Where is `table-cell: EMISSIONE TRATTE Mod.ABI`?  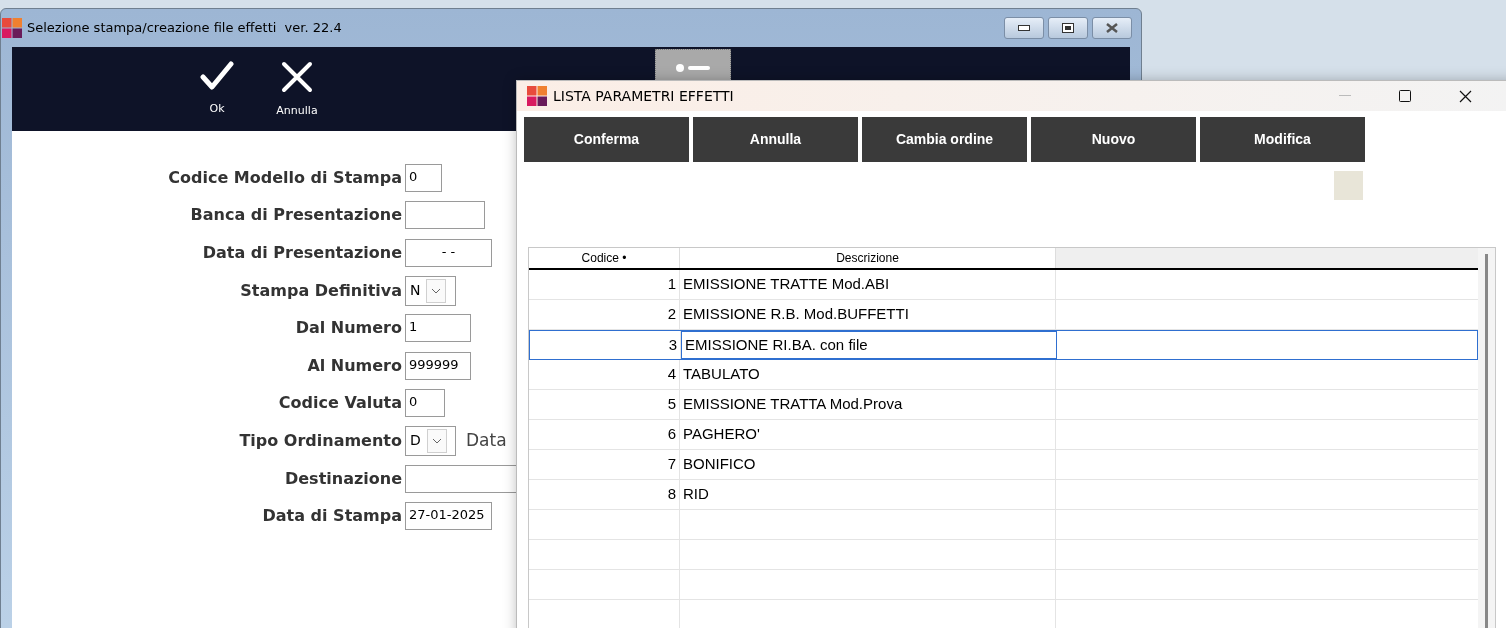 table-cell: EMISSIONE TRATTE Mod.ABI is located at coordinates (868, 284).